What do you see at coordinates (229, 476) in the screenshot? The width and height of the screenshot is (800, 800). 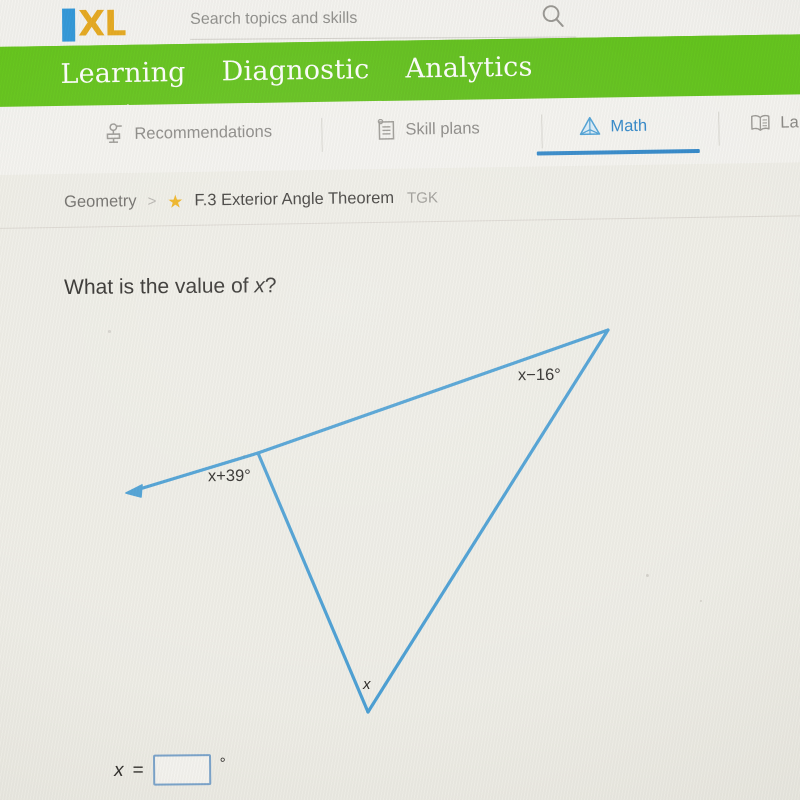 I see `angle-label-left: x+39°` at bounding box center [229, 476].